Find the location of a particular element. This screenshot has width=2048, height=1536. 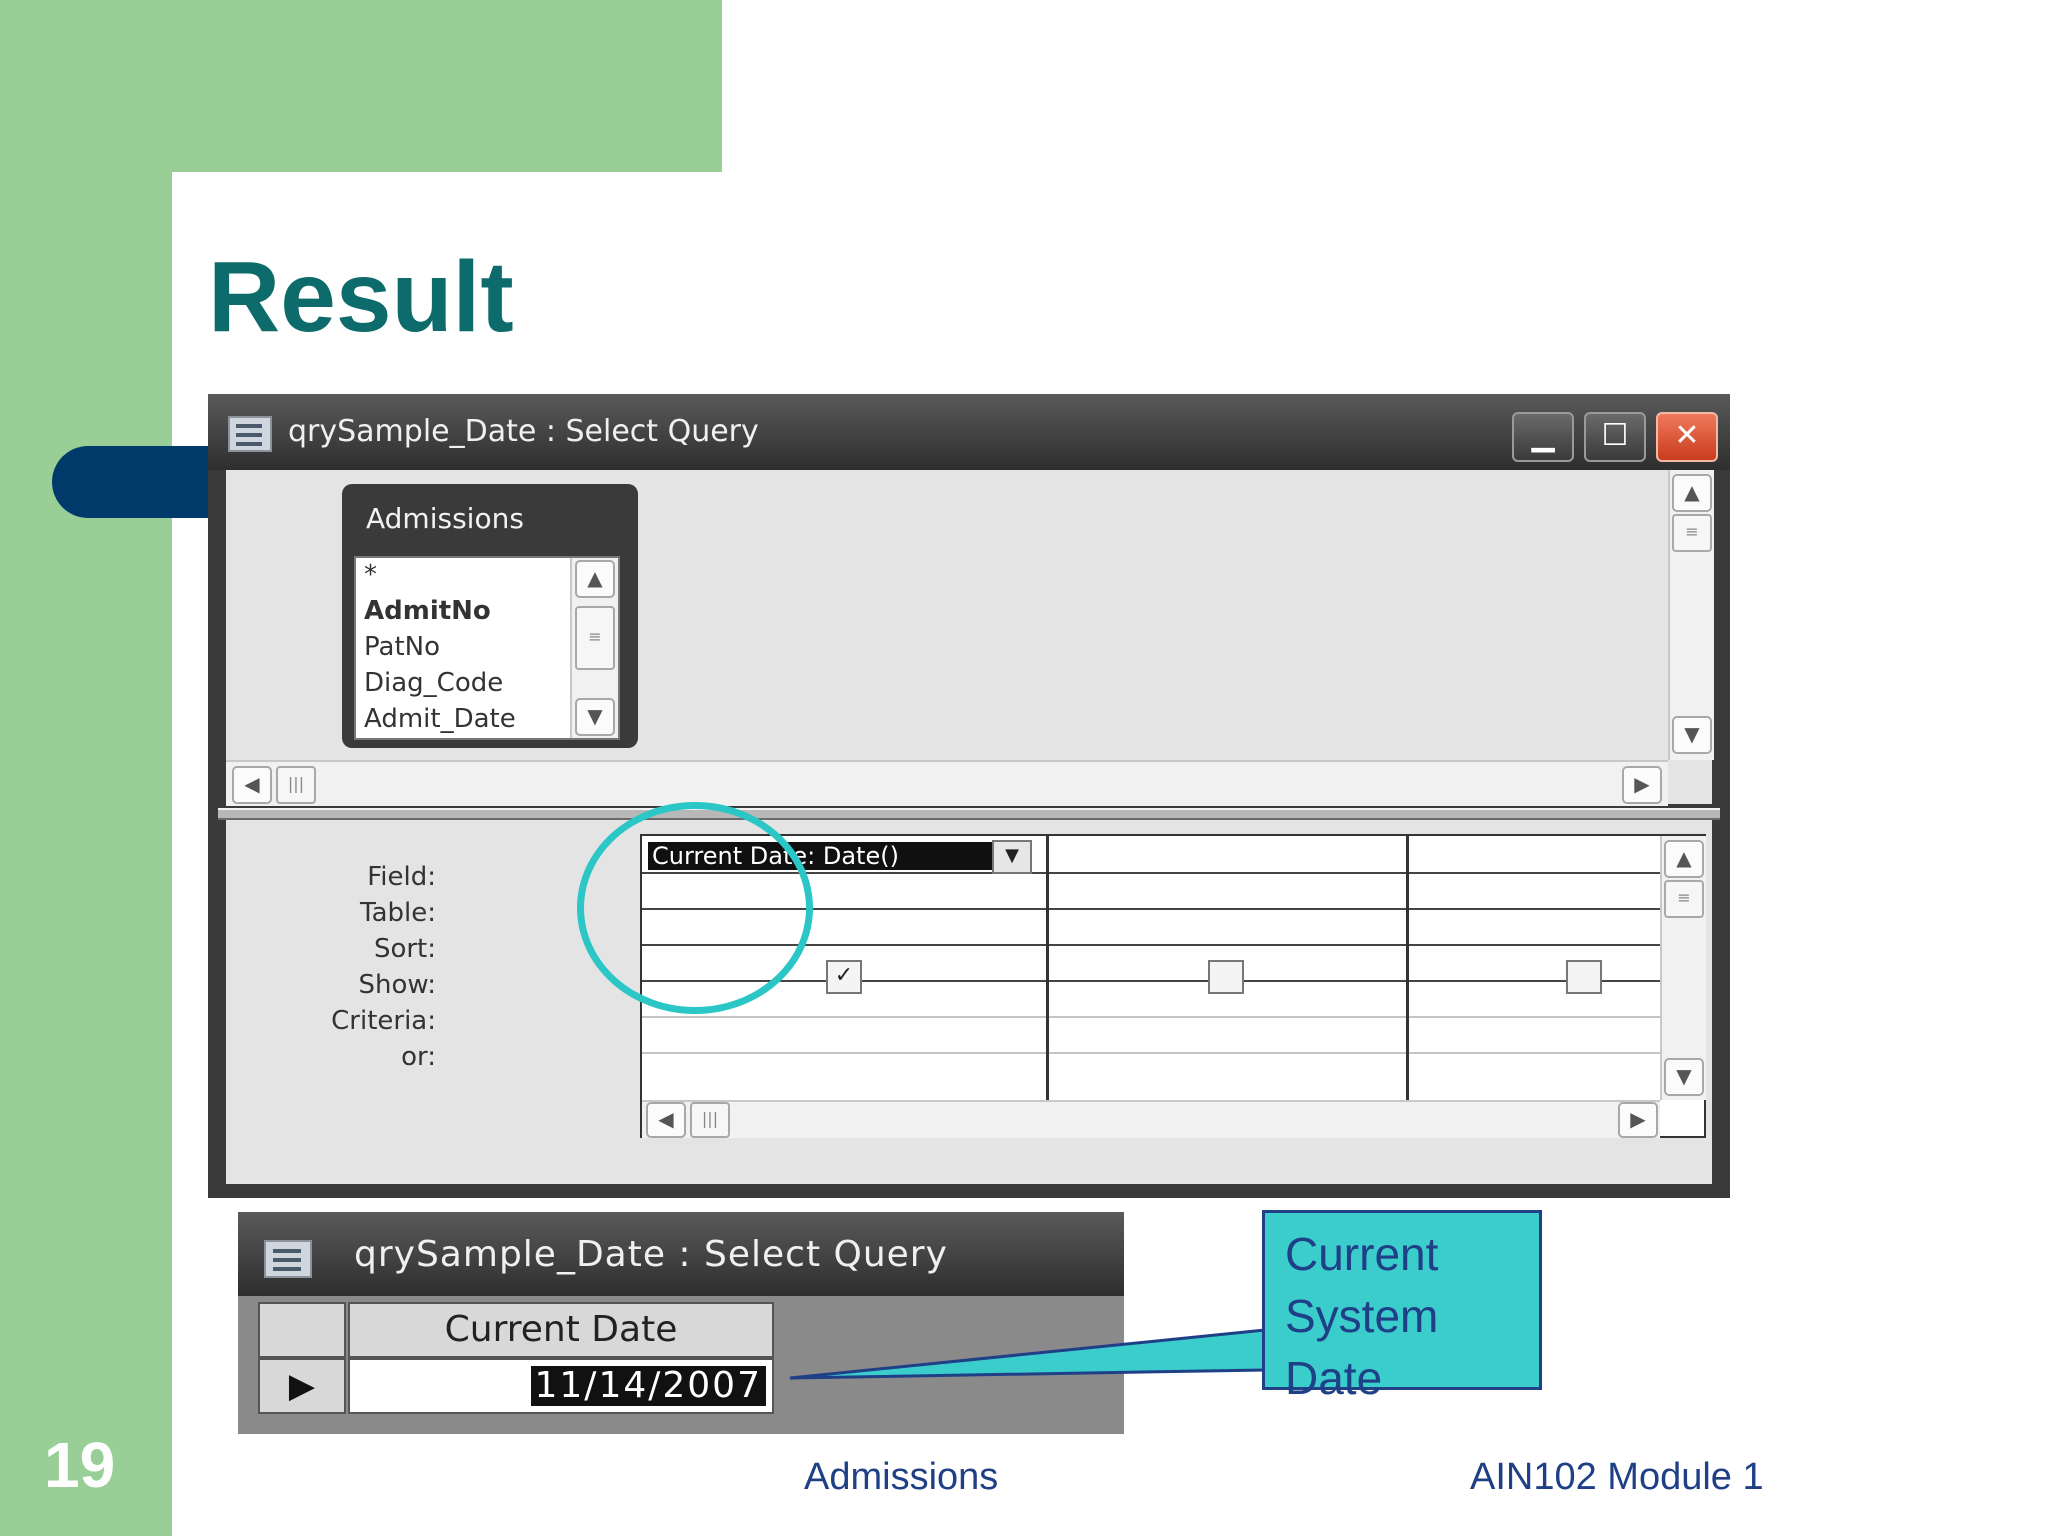

slide-number: 19 is located at coordinates (80, 1465).